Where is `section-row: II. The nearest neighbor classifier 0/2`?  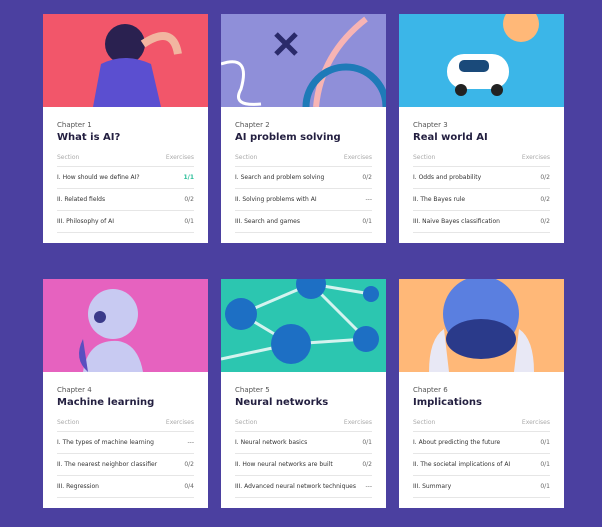 section-row: II. The nearest neighbor classifier 0/2 is located at coordinates (125, 465).